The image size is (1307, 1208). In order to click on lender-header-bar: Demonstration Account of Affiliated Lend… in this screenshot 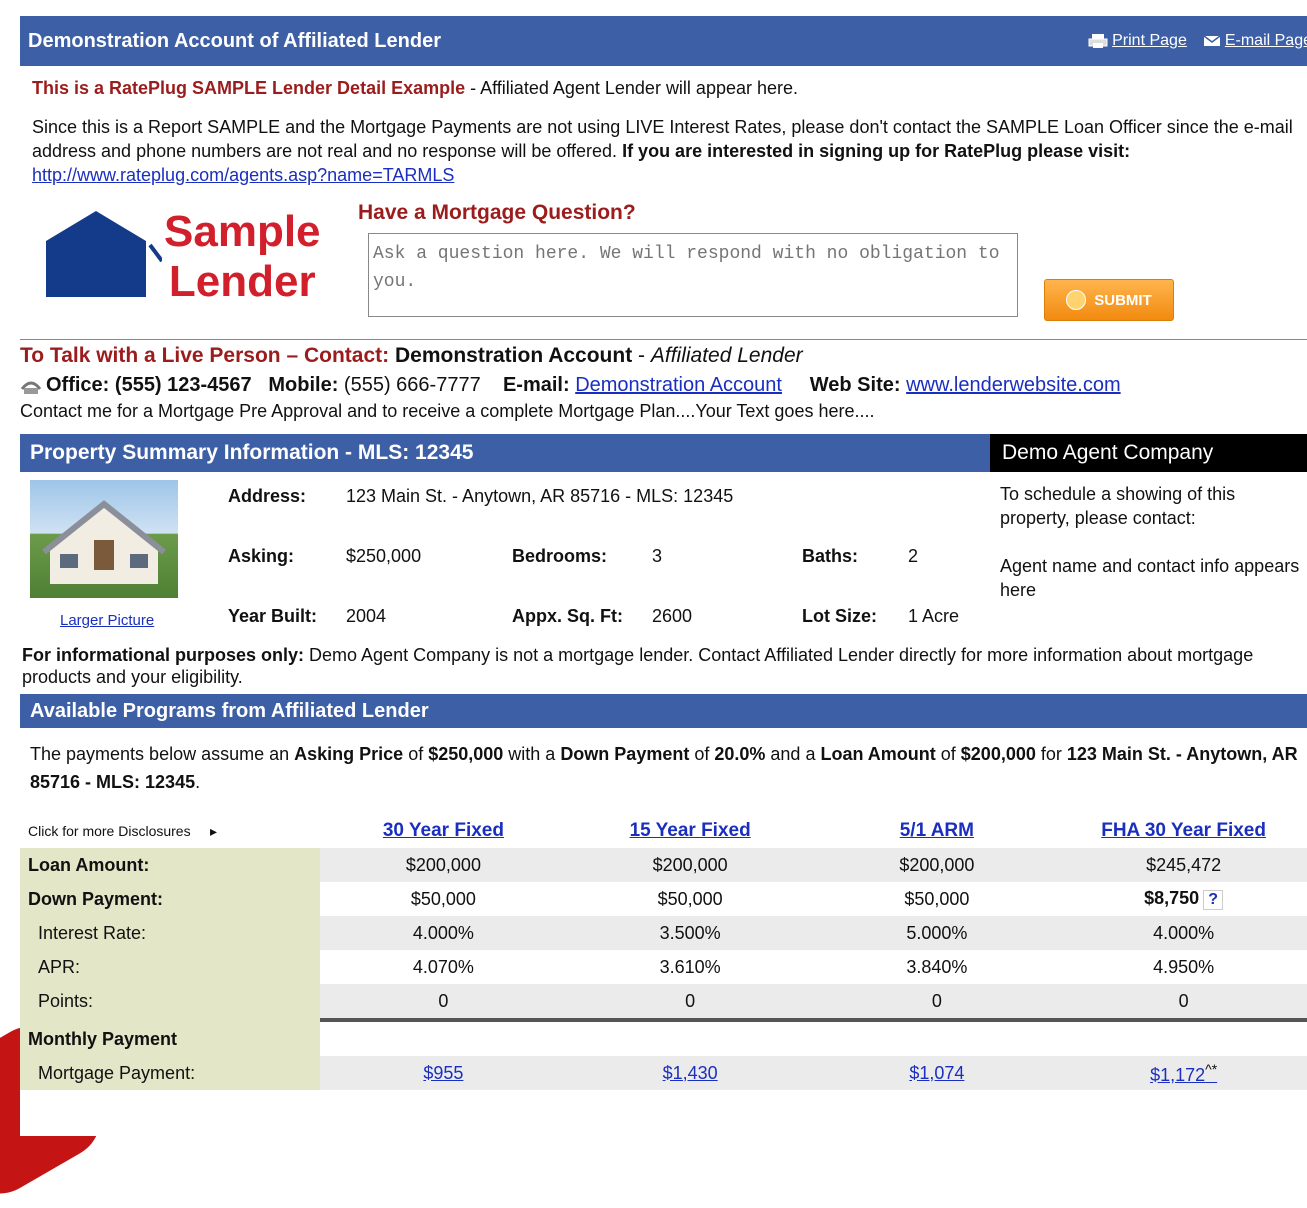, I will do `click(663, 41)`.